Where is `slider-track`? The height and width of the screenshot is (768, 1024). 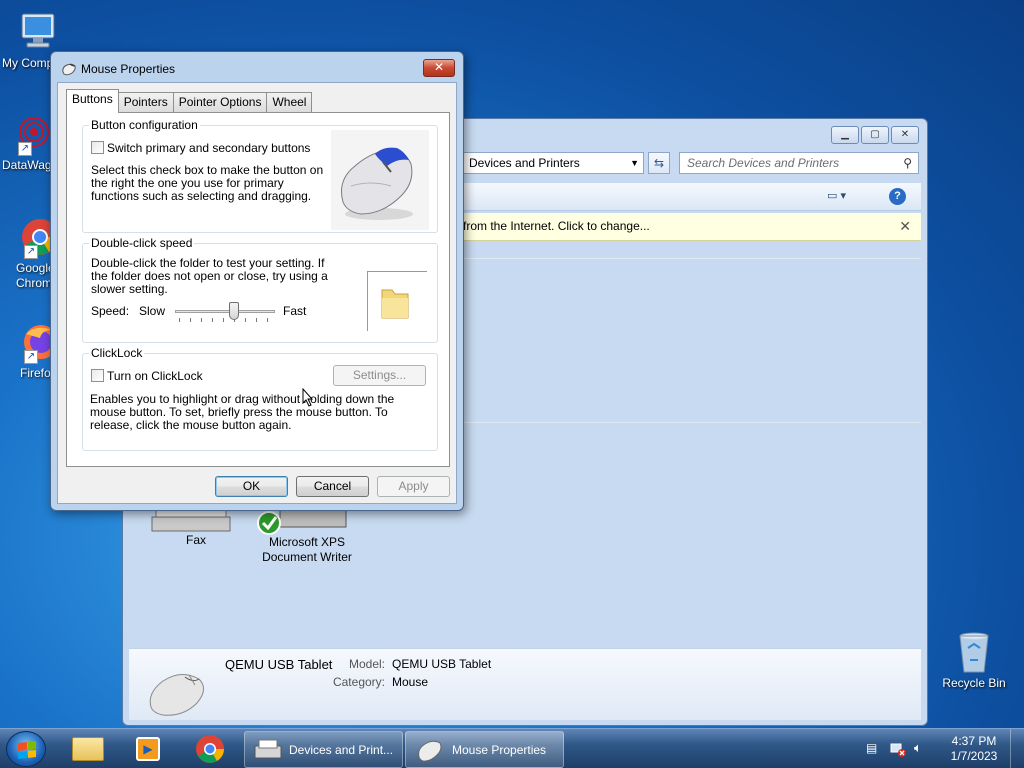
slider-track is located at coordinates (225, 311).